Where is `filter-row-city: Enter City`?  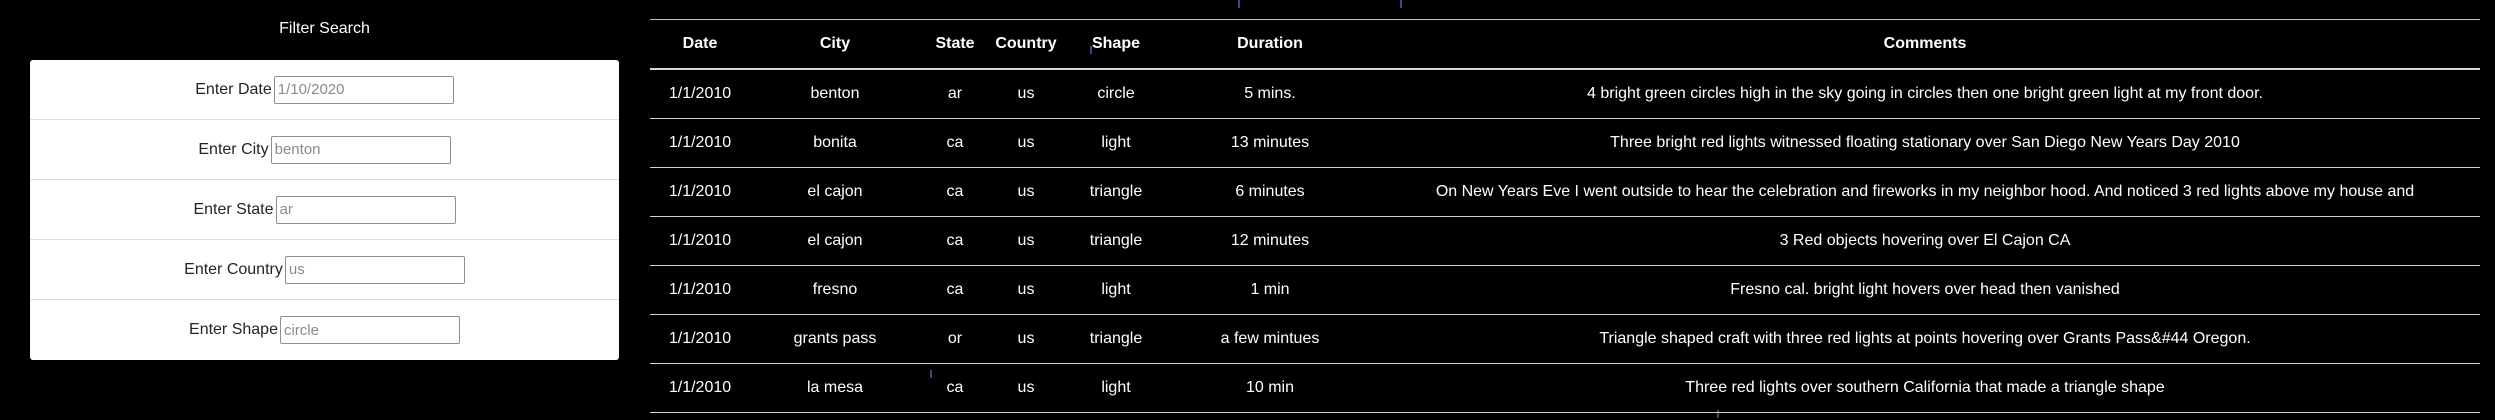
filter-row-city: Enter City is located at coordinates (324, 150).